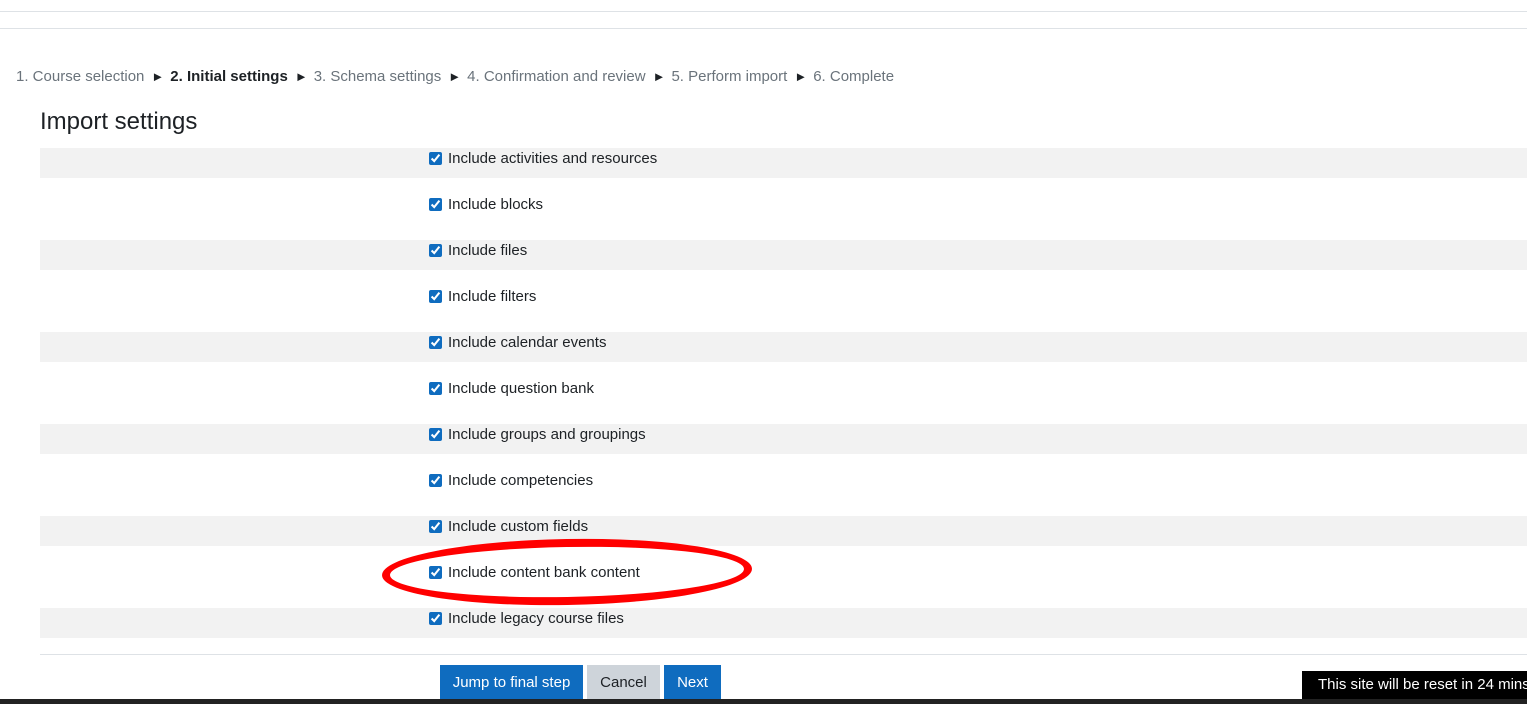  What do you see at coordinates (435, 572) in the screenshot?
I see `include-content-bank-checkbox` at bounding box center [435, 572].